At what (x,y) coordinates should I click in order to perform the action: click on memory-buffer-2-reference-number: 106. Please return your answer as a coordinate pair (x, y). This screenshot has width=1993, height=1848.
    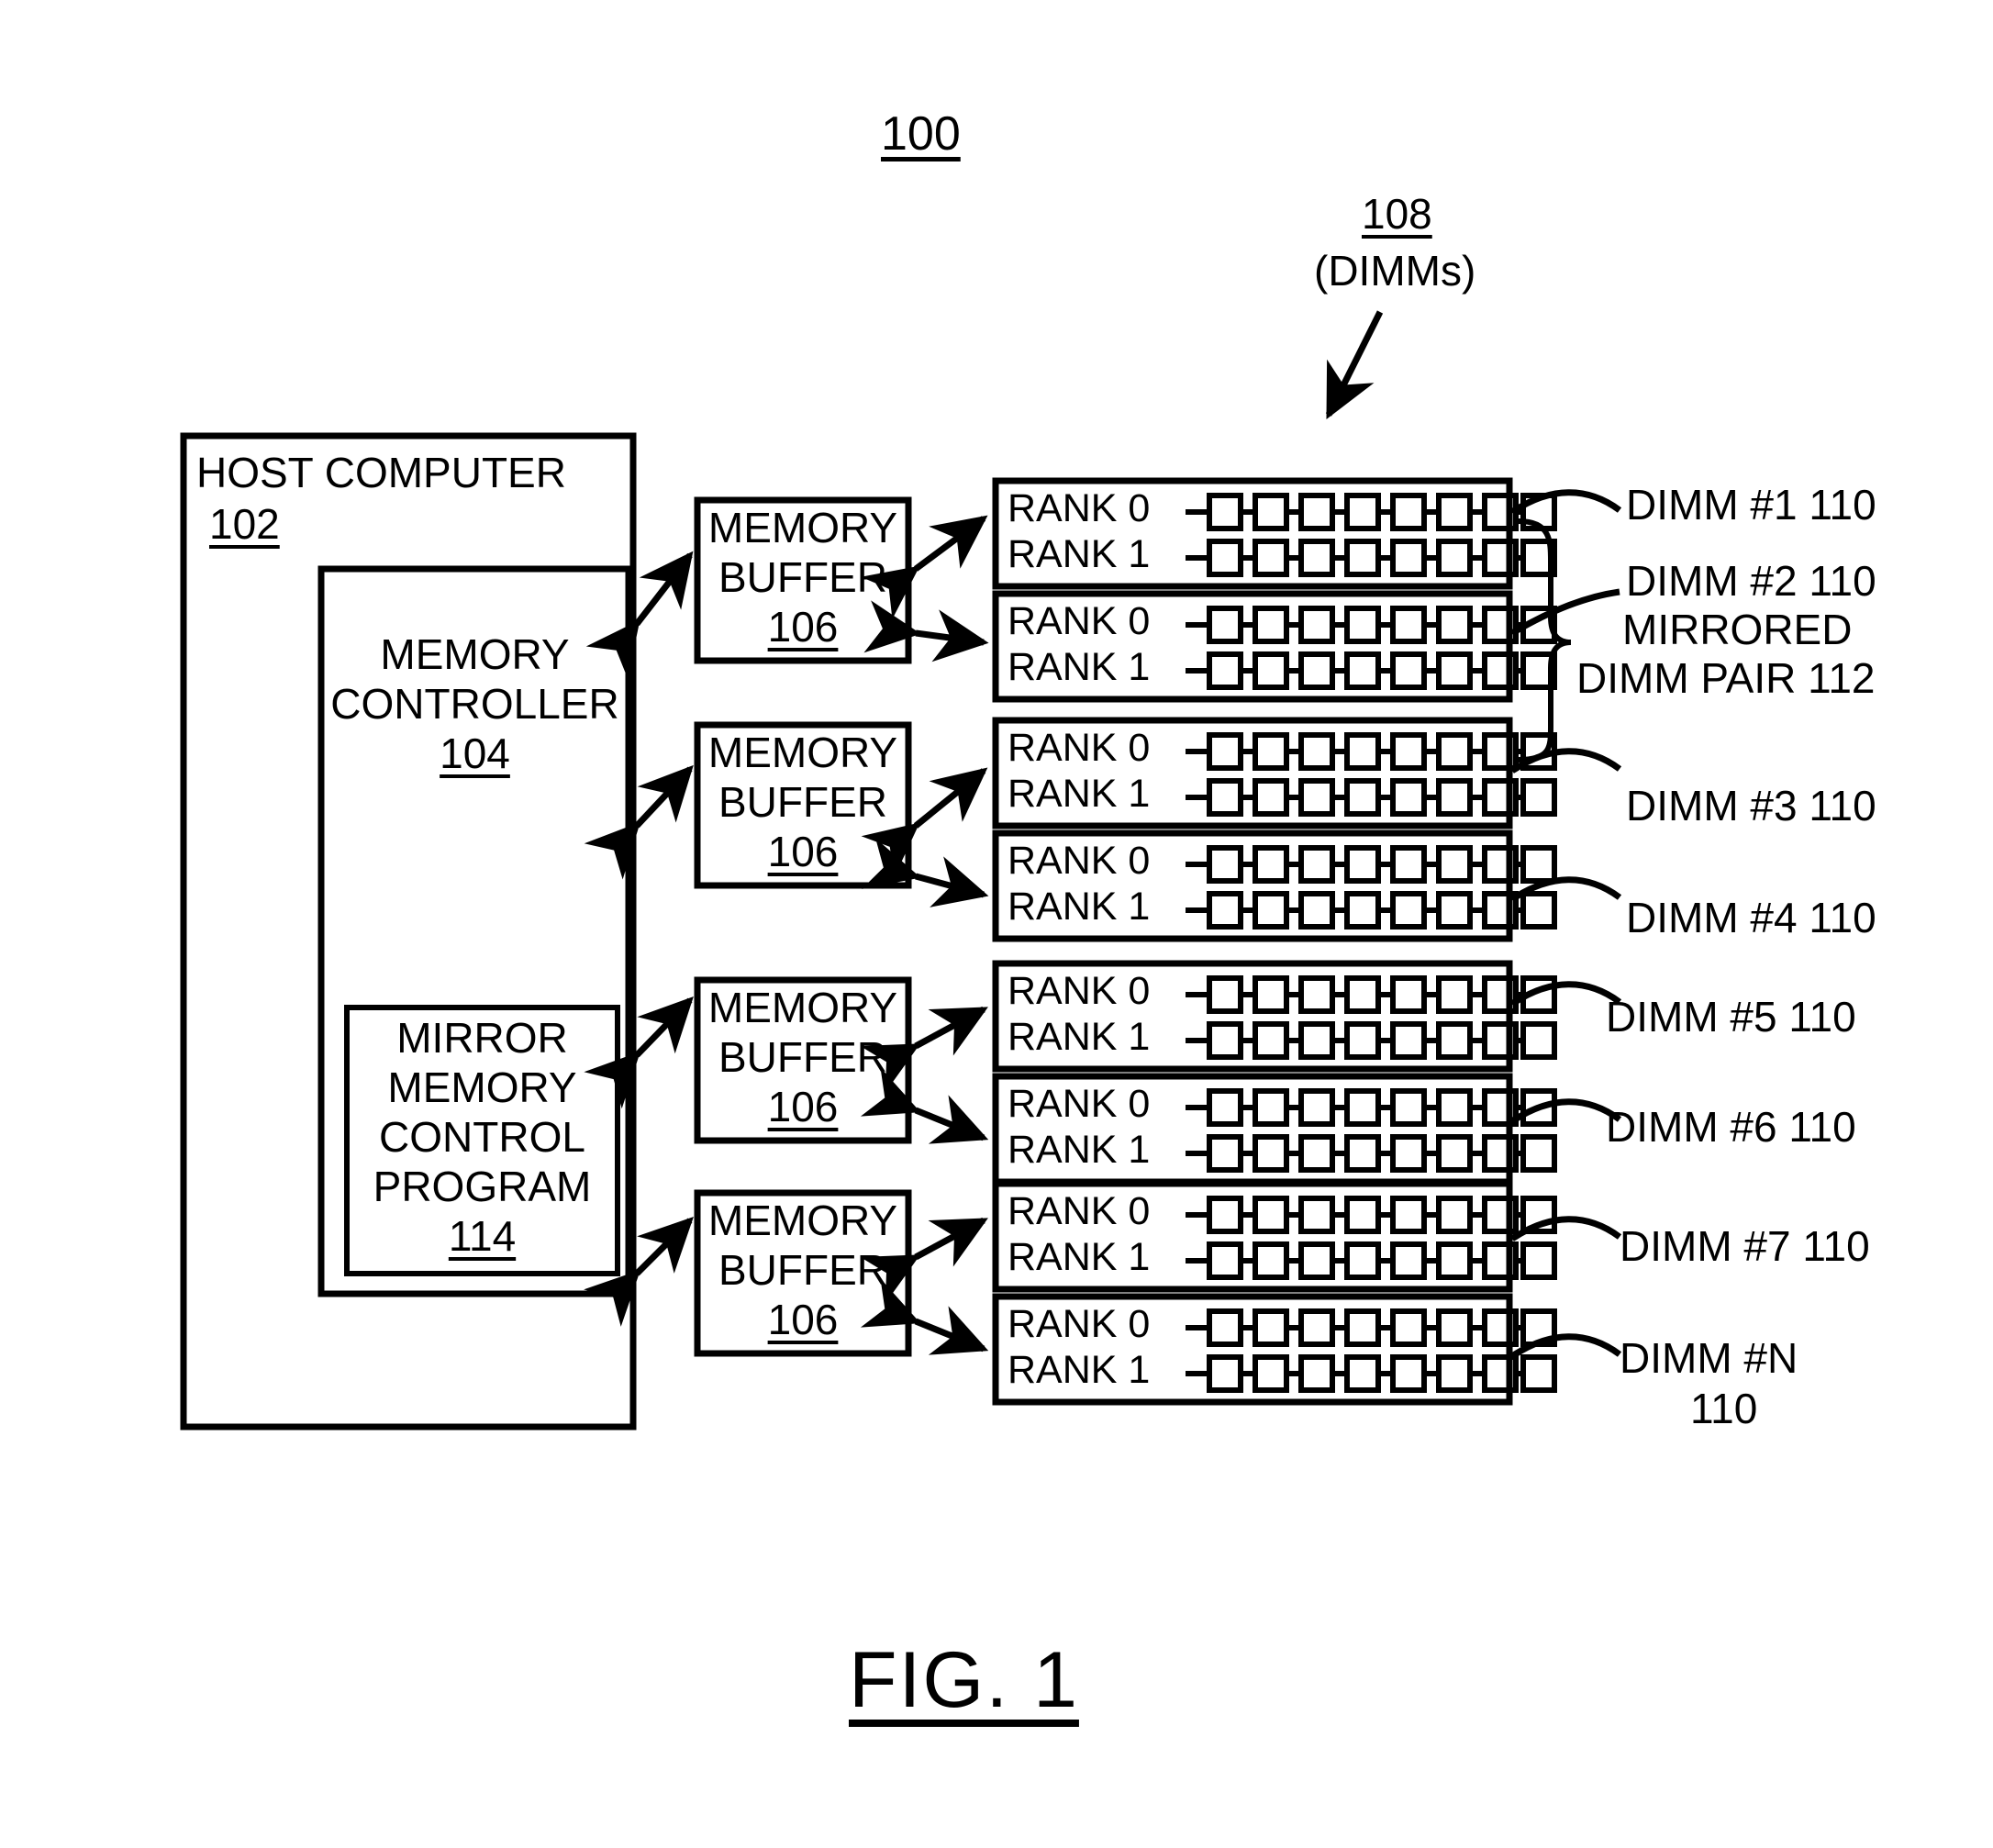
    Looking at the image, I should click on (803, 851).